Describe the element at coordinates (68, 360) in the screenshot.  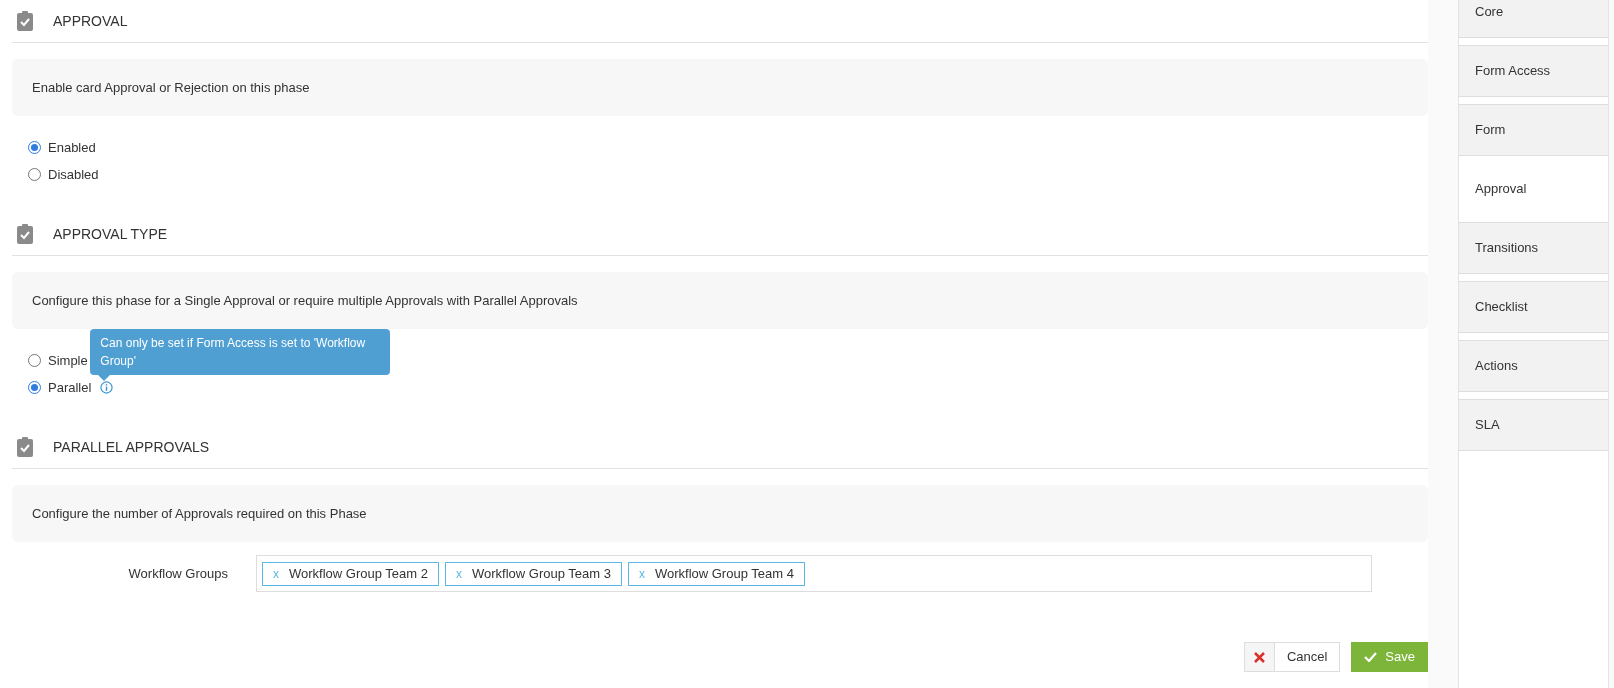
I see `radio-label: Simple` at that location.